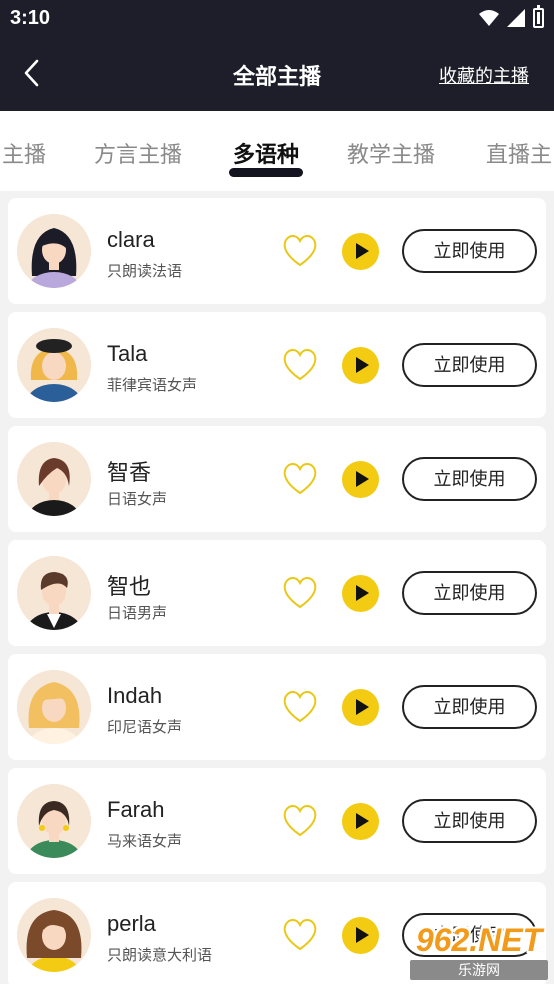 The image size is (554, 984). I want to click on voice-name: perla, so click(131, 923).